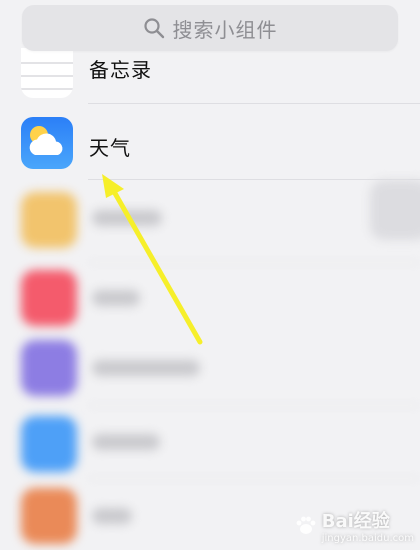 The width and height of the screenshot is (420, 550). Describe the element at coordinates (110, 146) in the screenshot. I see `widget-label-weather: 天气` at that location.